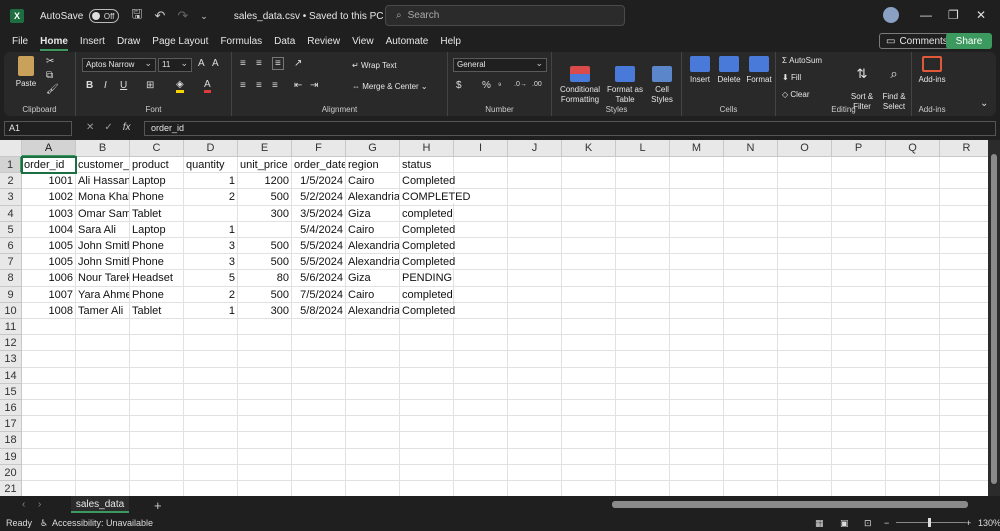 Image resolution: width=1000 pixels, height=531 pixels. Describe the element at coordinates (128, 41) in the screenshot. I see `tab-draw: Draw` at that location.